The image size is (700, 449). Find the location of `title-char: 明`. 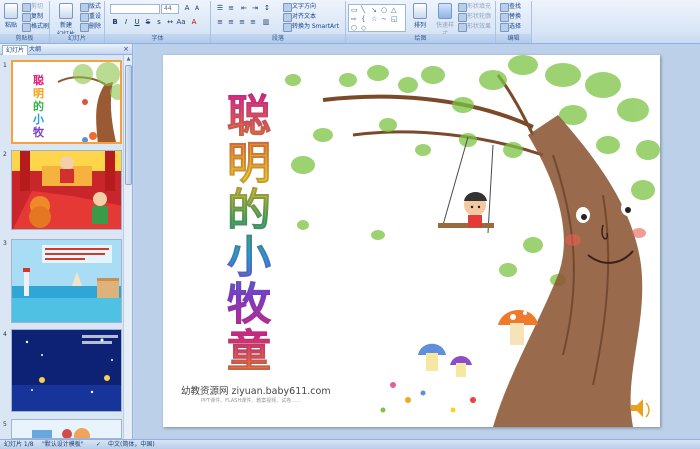

title-char: 明 is located at coordinates (249, 163).